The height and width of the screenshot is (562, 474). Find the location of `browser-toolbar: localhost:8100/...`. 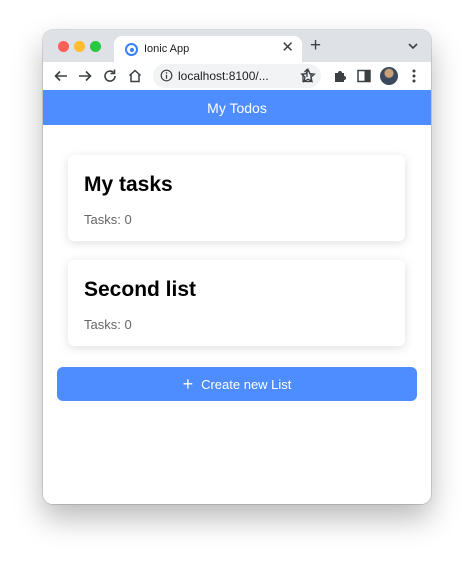

browser-toolbar: localhost:8100/... is located at coordinates (237, 76).